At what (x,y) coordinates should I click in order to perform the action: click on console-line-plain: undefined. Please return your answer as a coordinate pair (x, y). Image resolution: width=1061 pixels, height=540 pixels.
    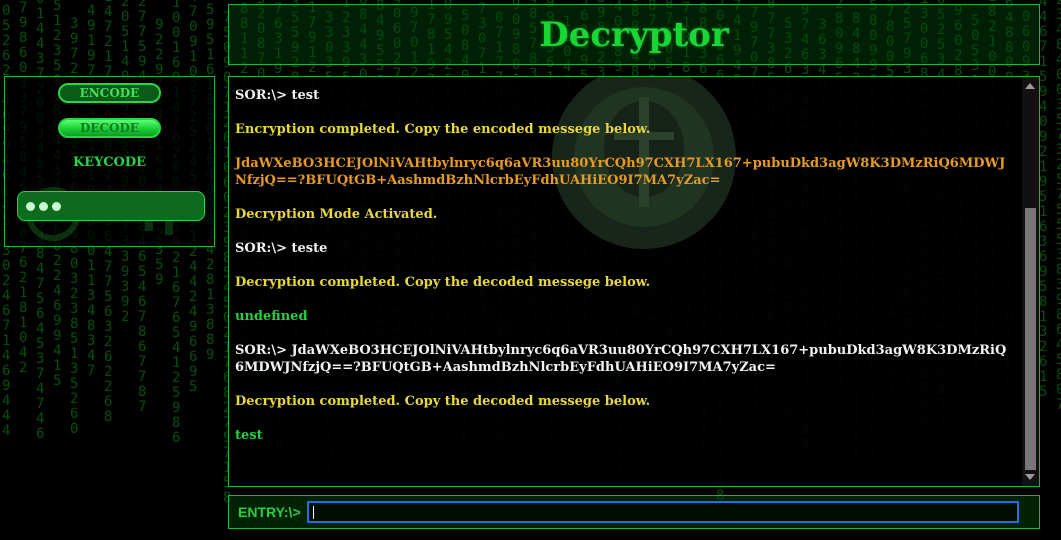
    Looking at the image, I should click on (271, 316).